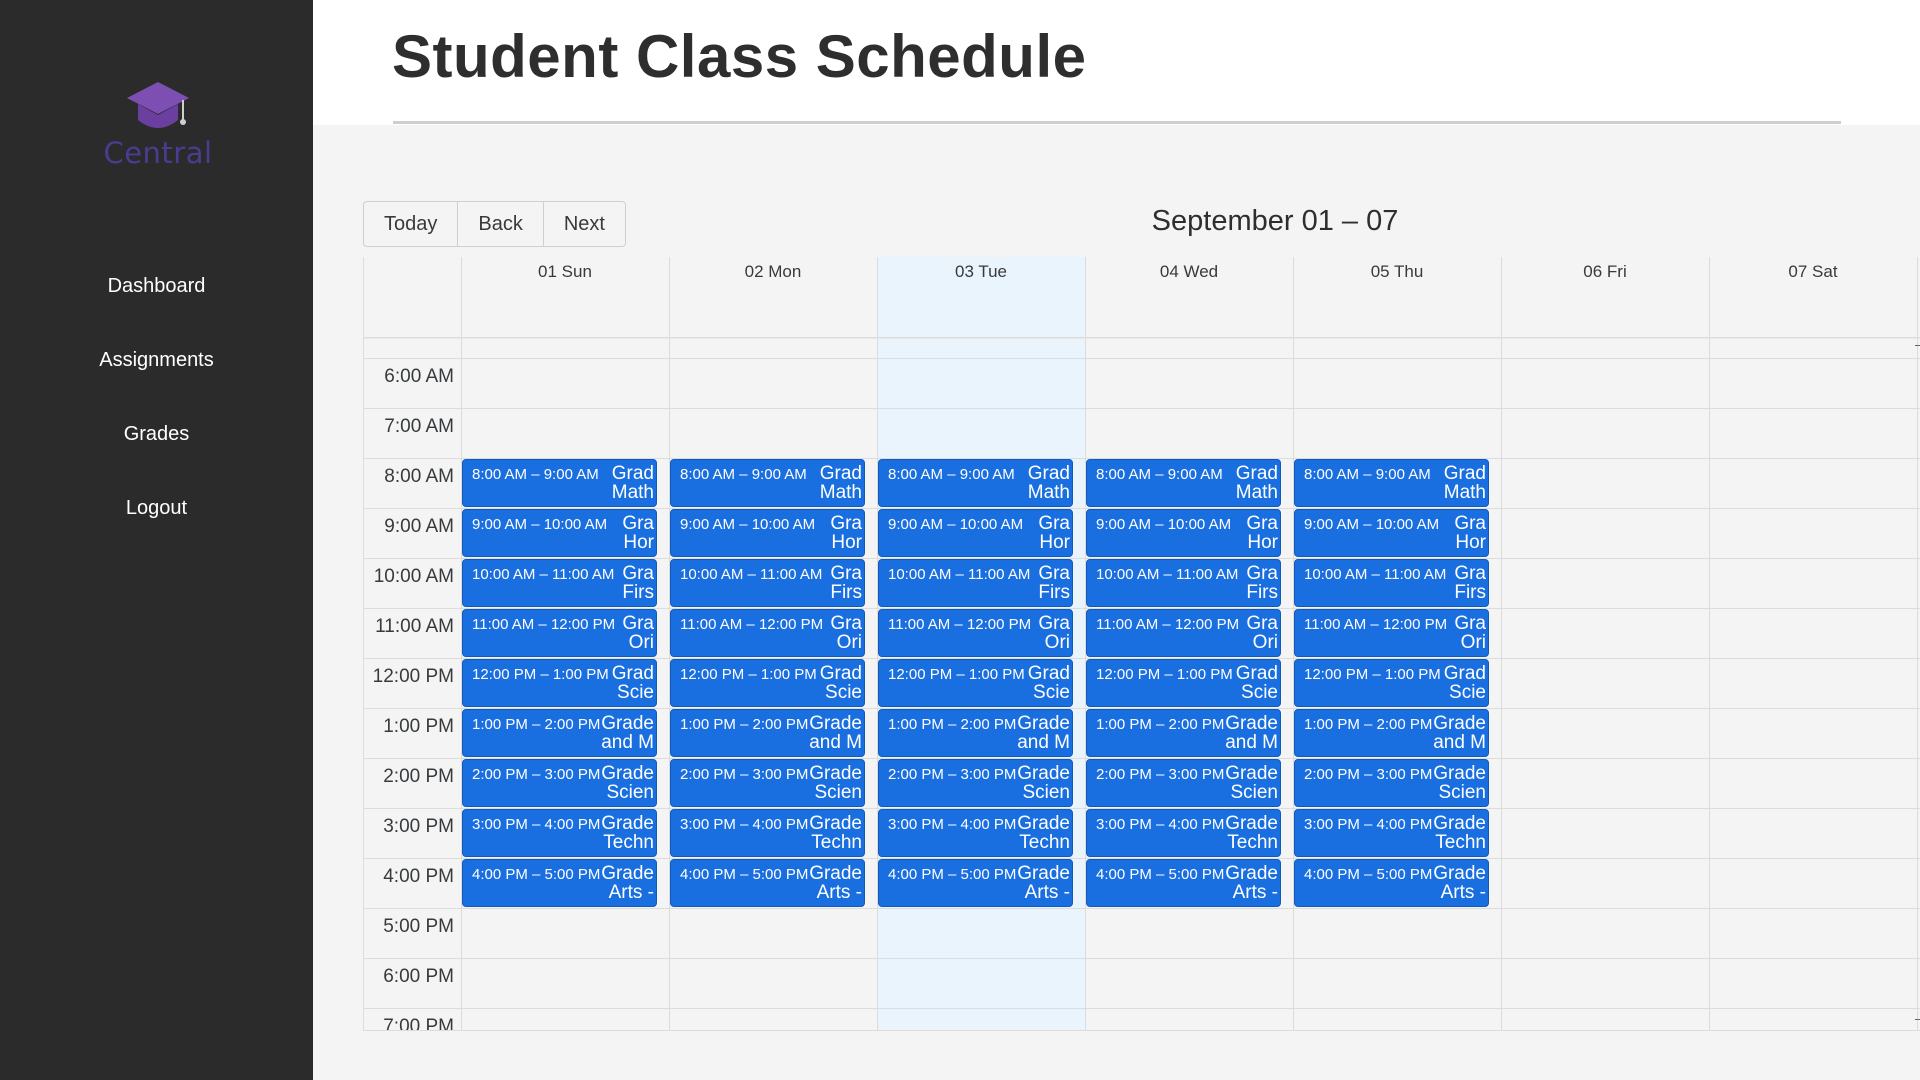 This screenshot has height=1080, width=1920. I want to click on sidebar-item-assignments: Assignments, so click(156, 376).